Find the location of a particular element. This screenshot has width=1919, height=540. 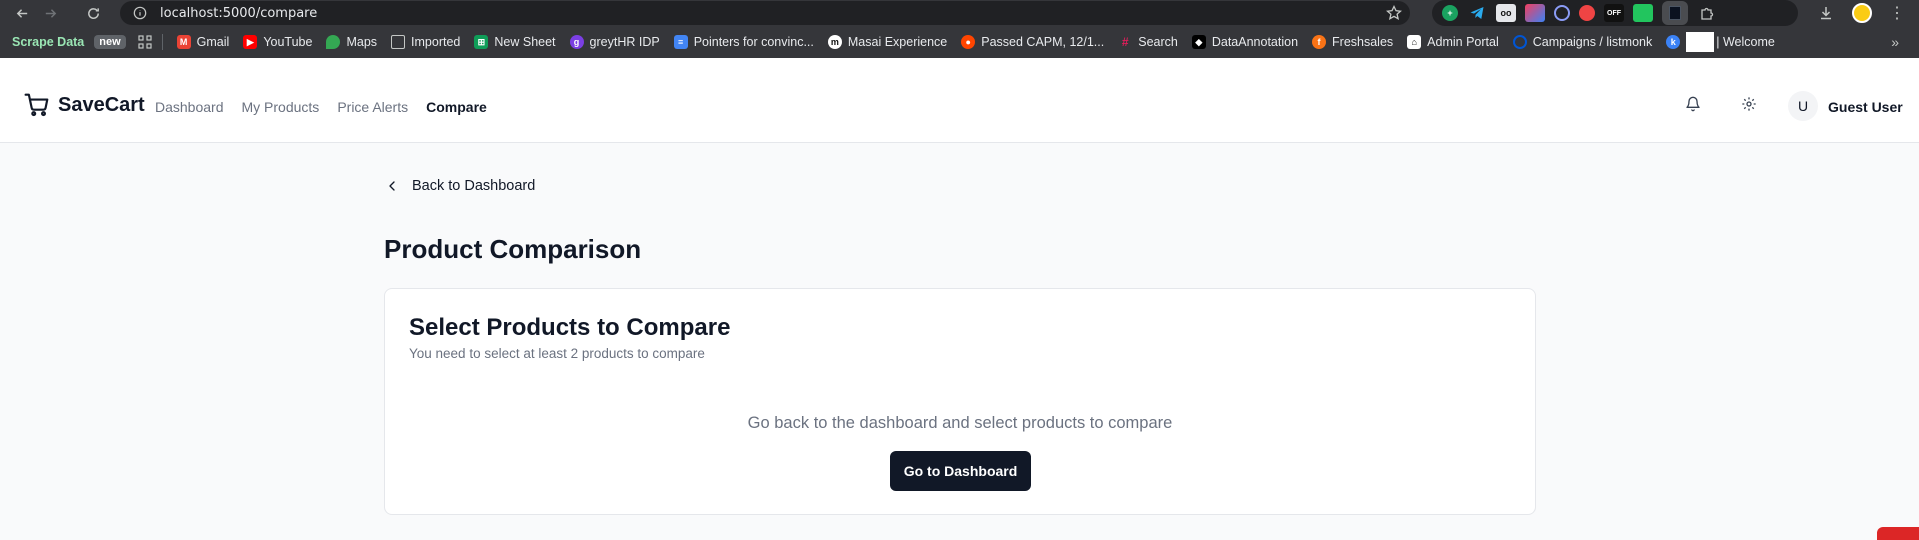

redacted-box is located at coordinates (1700, 42).